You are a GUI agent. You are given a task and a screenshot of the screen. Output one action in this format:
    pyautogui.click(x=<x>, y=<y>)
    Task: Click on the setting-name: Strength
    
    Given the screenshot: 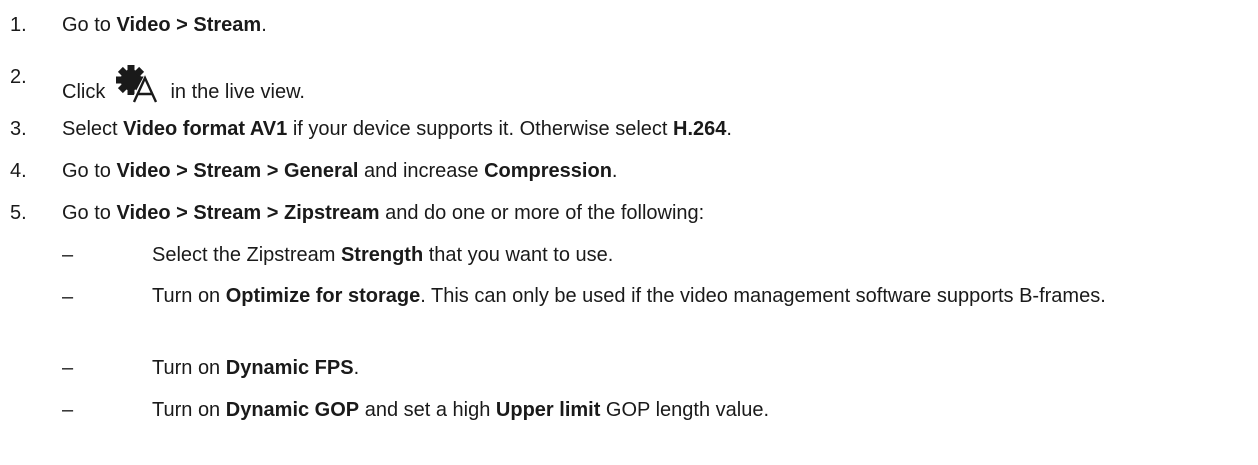 What is the action you would take?
    pyautogui.click(x=382, y=255)
    